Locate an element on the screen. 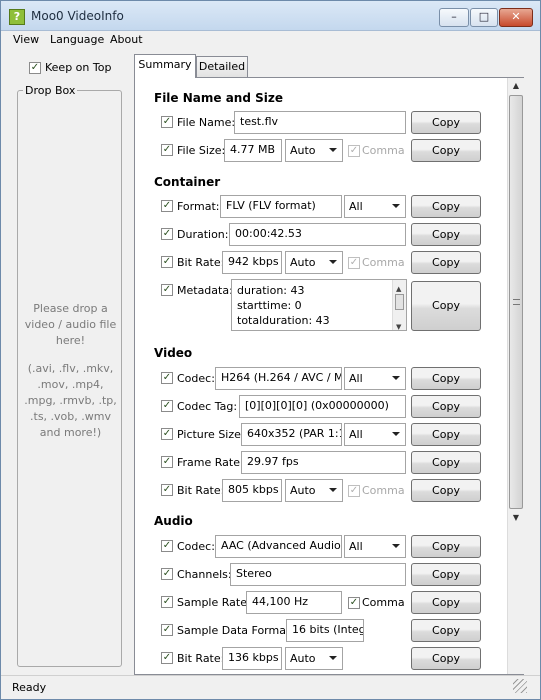  container-bitrate-unit: Auto is located at coordinates (303, 262).